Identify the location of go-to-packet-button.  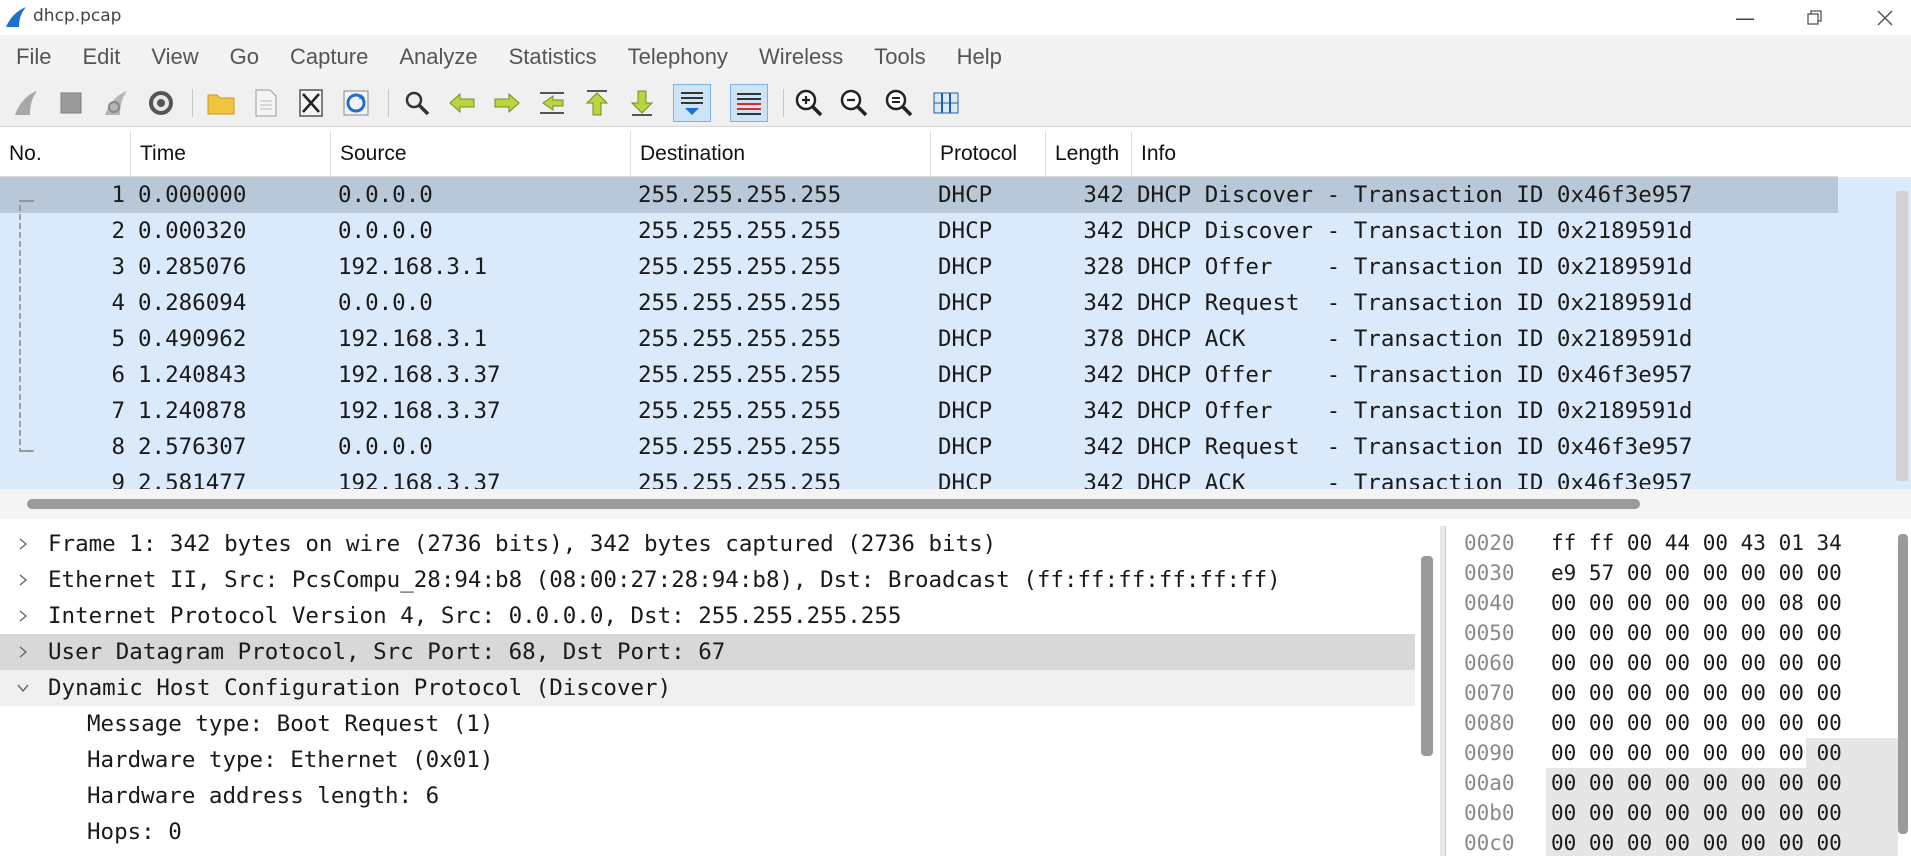
(552, 103).